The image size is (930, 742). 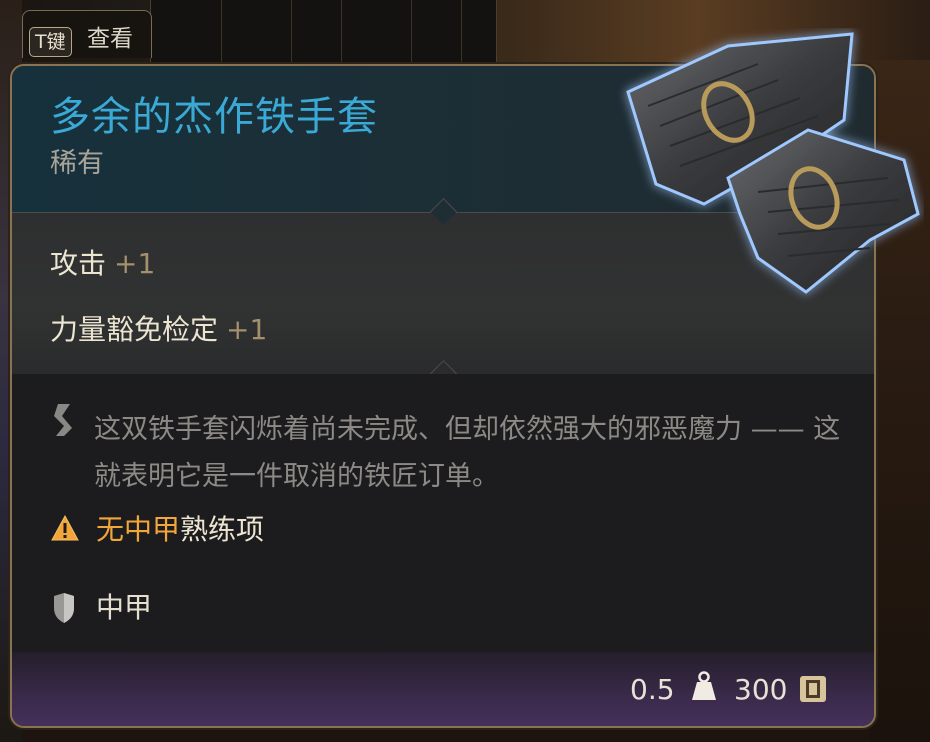 I want to click on hotkey-key: T键, so click(x=50, y=42).